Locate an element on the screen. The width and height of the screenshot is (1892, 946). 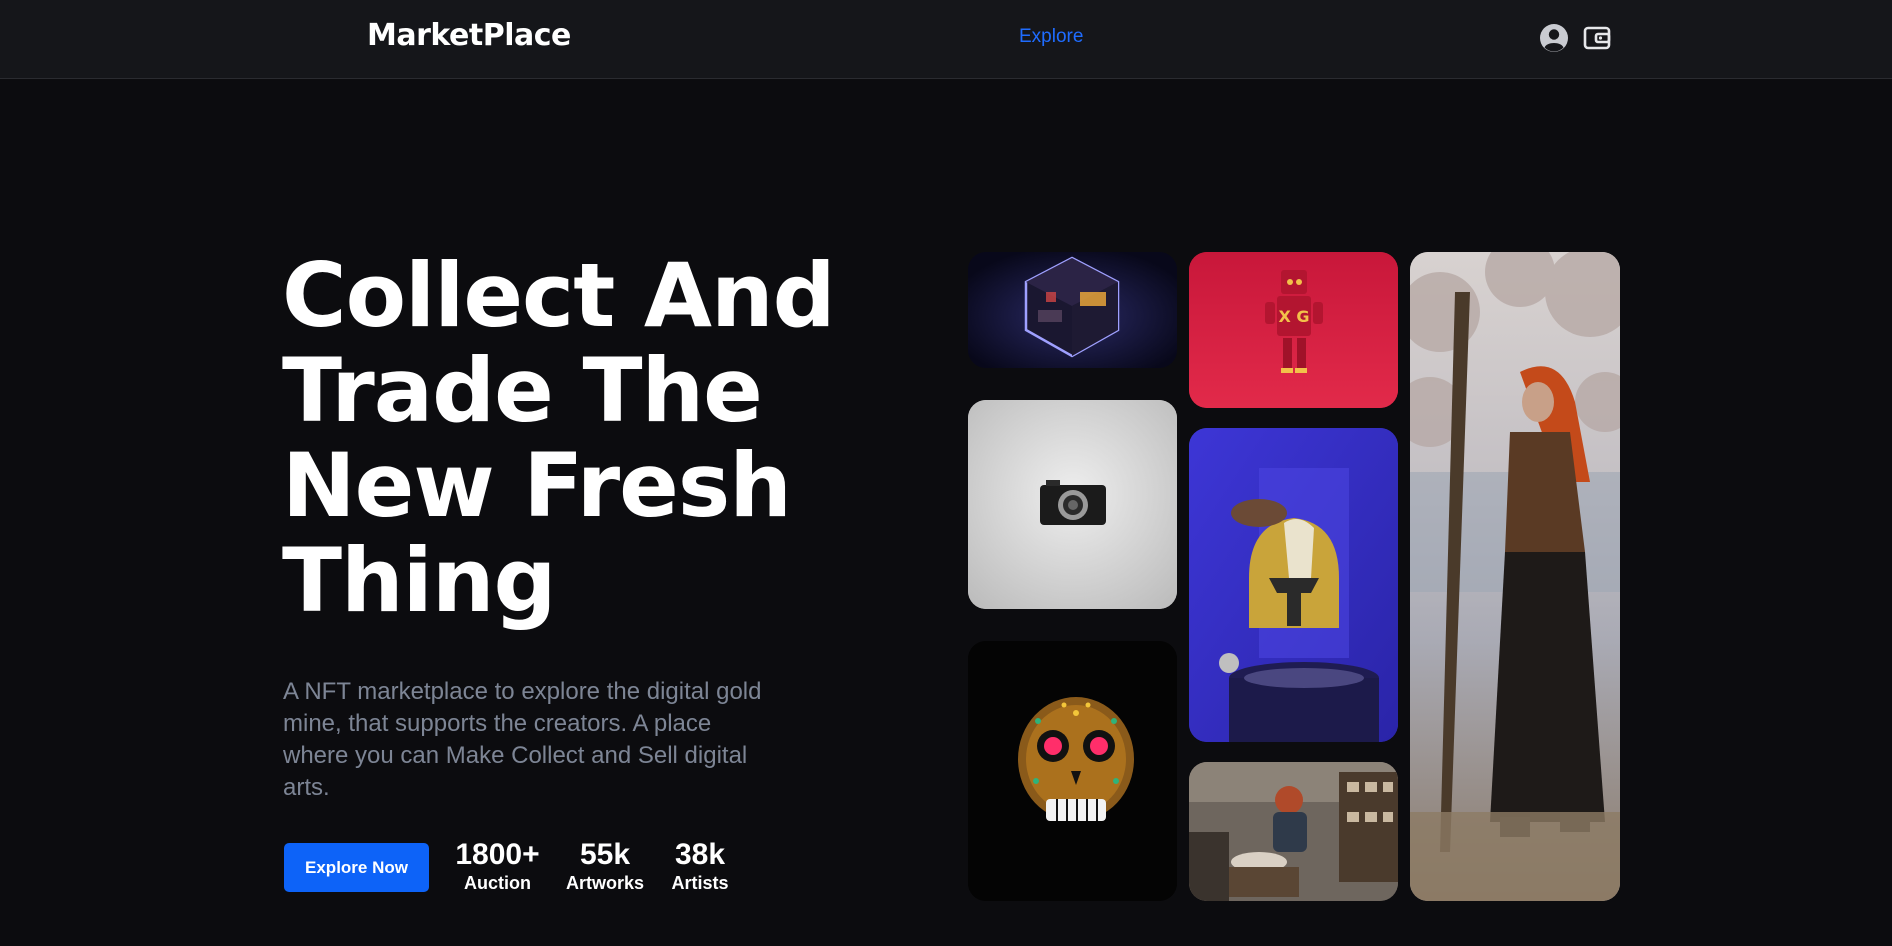
wallet-icon is located at coordinates (1597, 38).